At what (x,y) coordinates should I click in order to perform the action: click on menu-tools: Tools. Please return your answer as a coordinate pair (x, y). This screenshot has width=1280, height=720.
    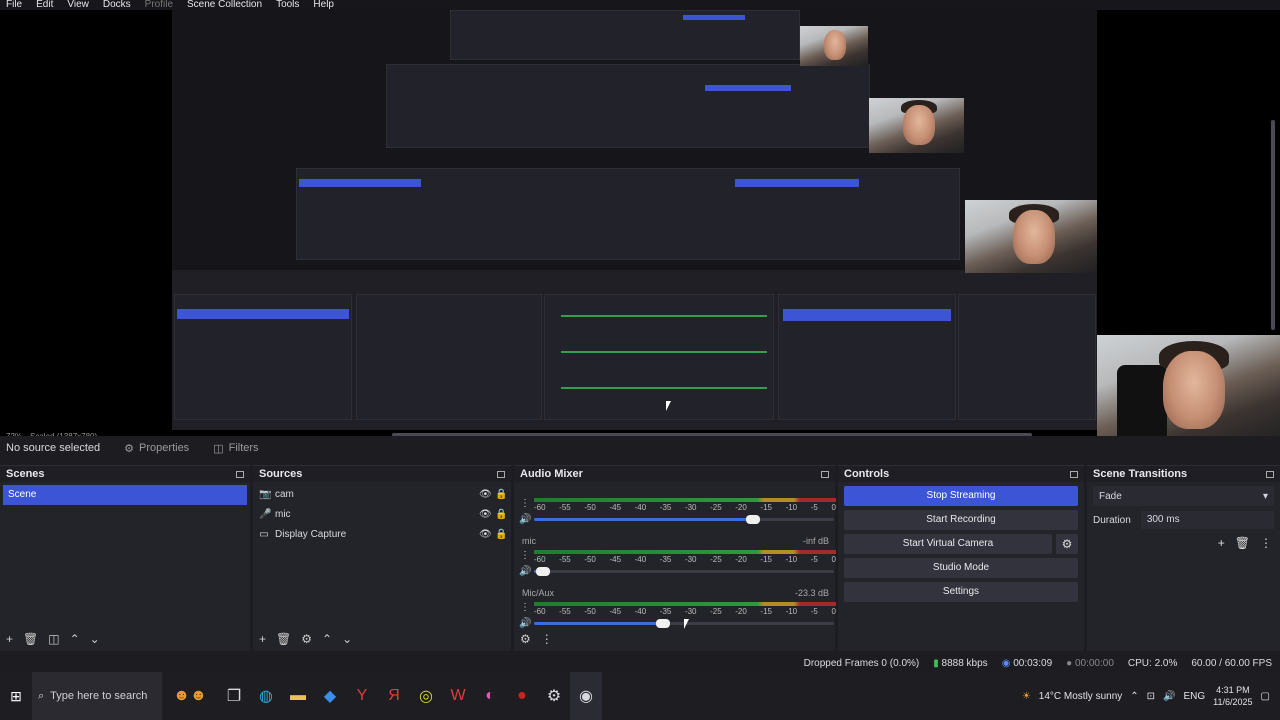
    Looking at the image, I should click on (287, 5).